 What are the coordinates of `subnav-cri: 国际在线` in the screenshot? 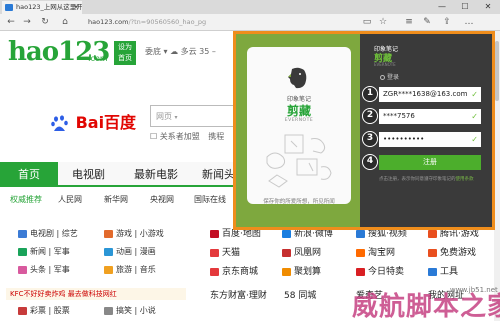 It's located at (210, 200).